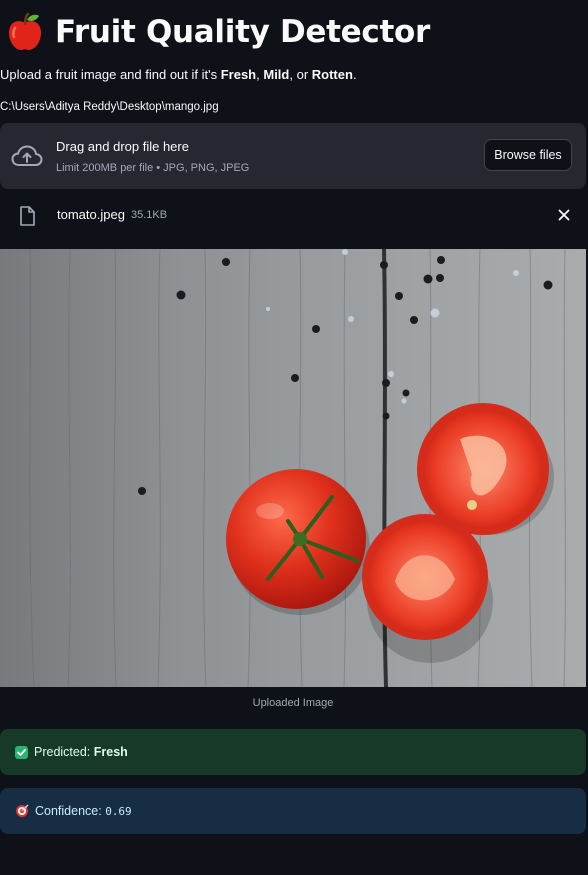 The height and width of the screenshot is (875, 588). Describe the element at coordinates (294, 216) in the screenshot. I see `uploaded-file-row: tomato.jpeg 35.1KB` at that location.